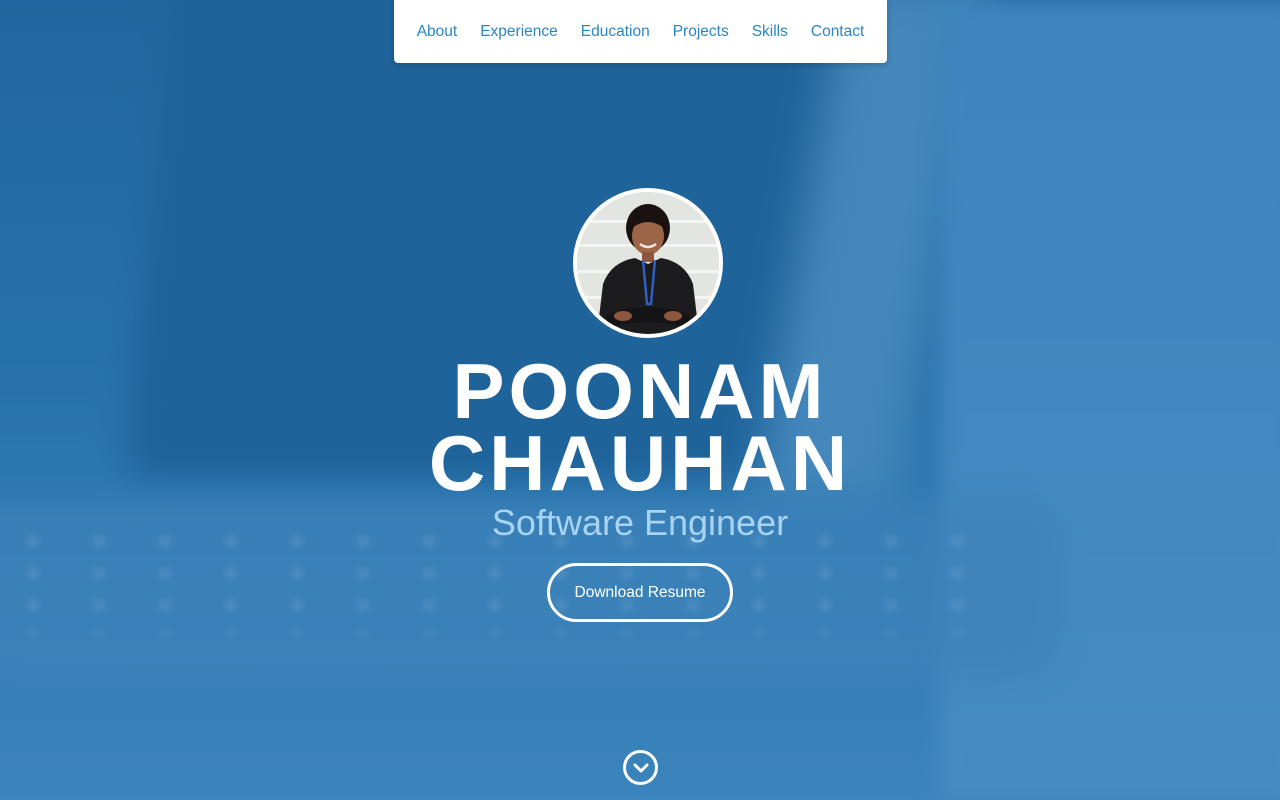 The width and height of the screenshot is (1280, 800). I want to click on profile-role: Software Engineer, so click(640, 522).